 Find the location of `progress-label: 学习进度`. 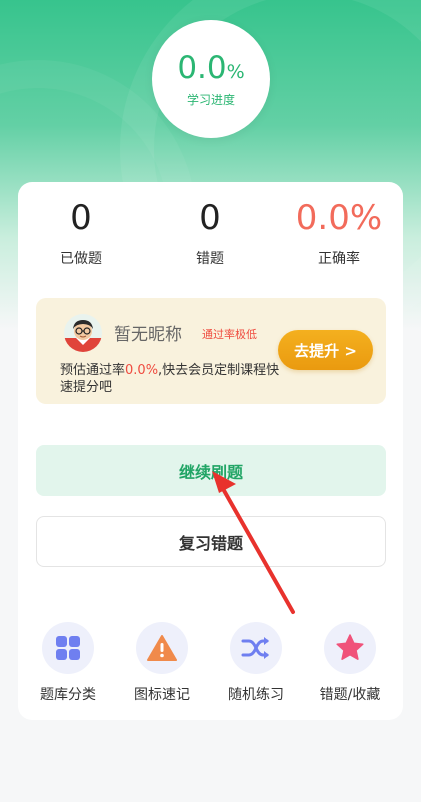

progress-label: 学习进度 is located at coordinates (210, 99).